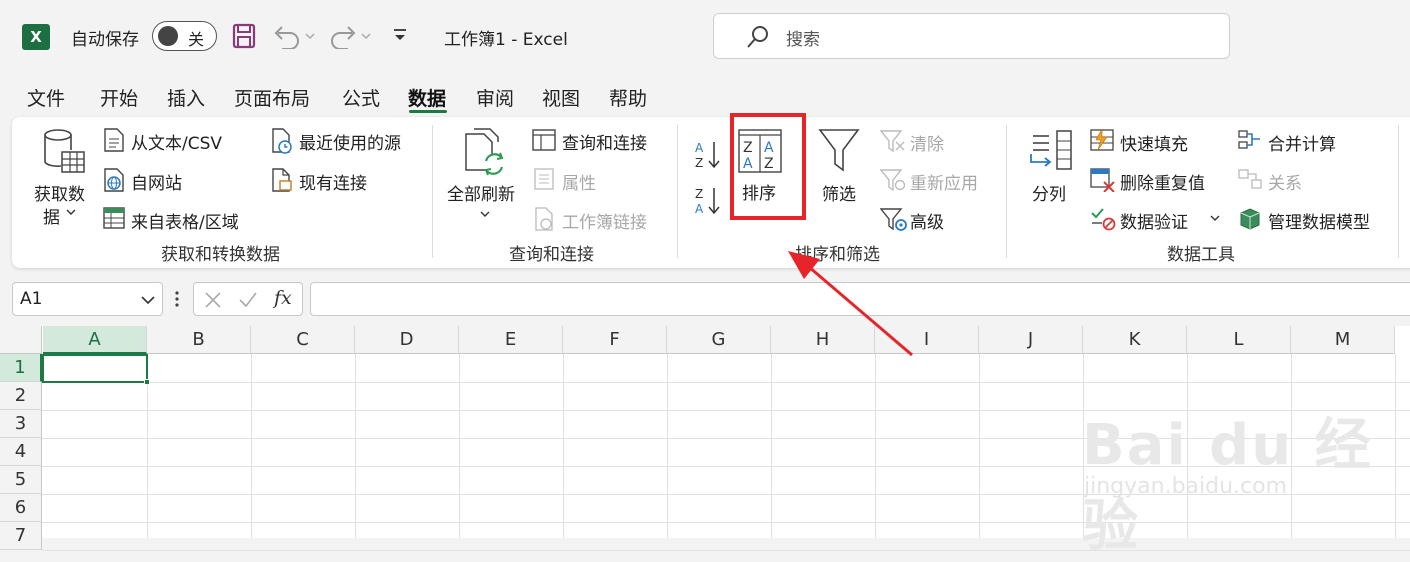 The width and height of the screenshot is (1410, 562). Describe the element at coordinates (400, 35) in the screenshot. I see `customize-qat-icon` at that location.